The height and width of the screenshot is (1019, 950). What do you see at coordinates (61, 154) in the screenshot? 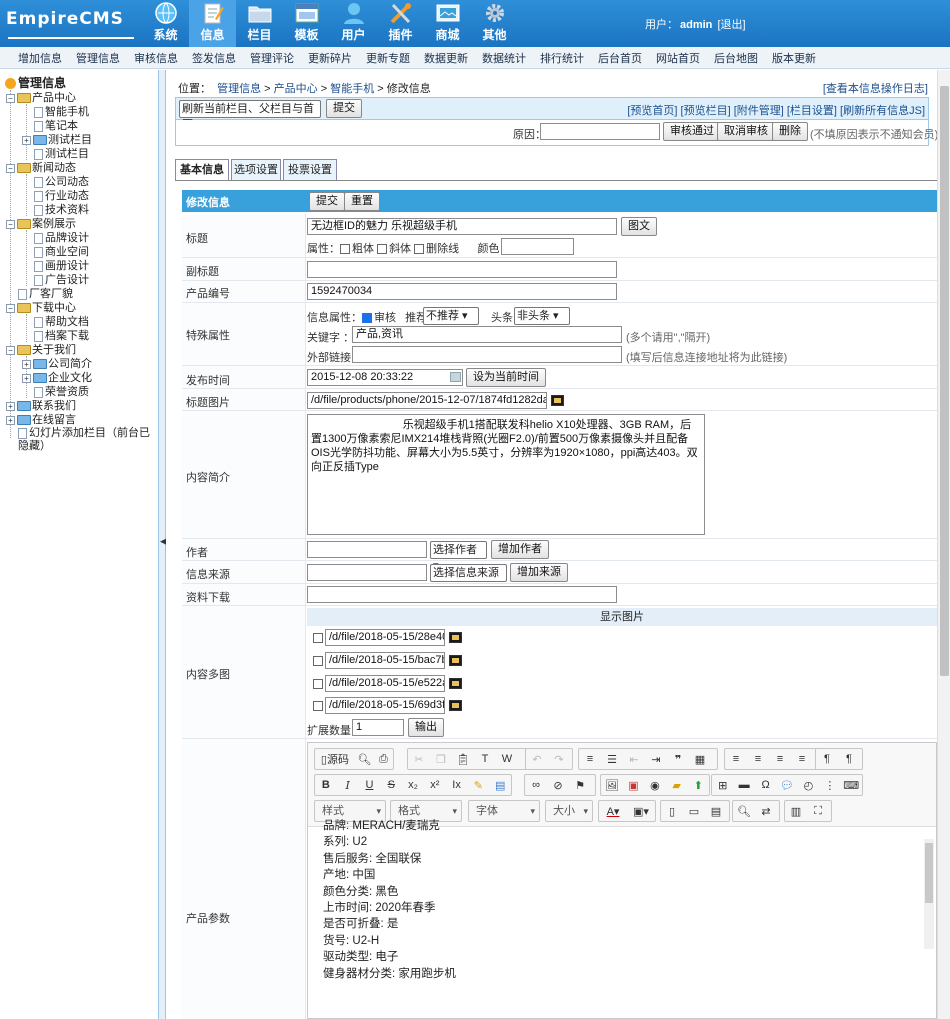
I see `sidebar-item-test2: 测试栏目` at bounding box center [61, 154].